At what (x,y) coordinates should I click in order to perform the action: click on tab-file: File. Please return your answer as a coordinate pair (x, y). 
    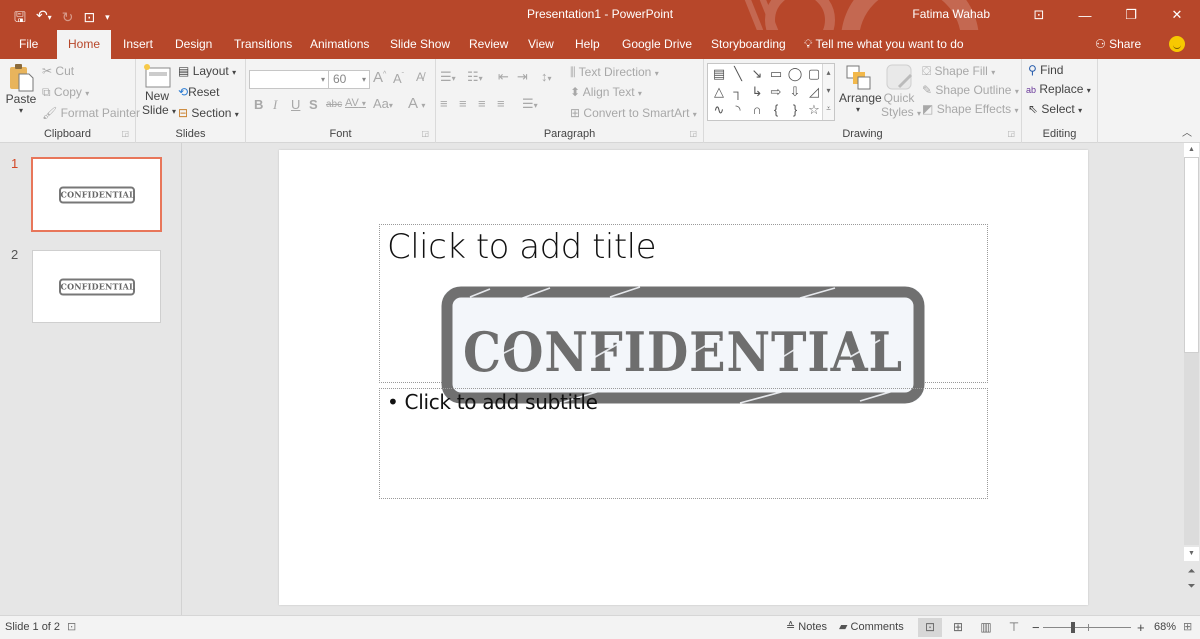
    Looking at the image, I should click on (28, 44).